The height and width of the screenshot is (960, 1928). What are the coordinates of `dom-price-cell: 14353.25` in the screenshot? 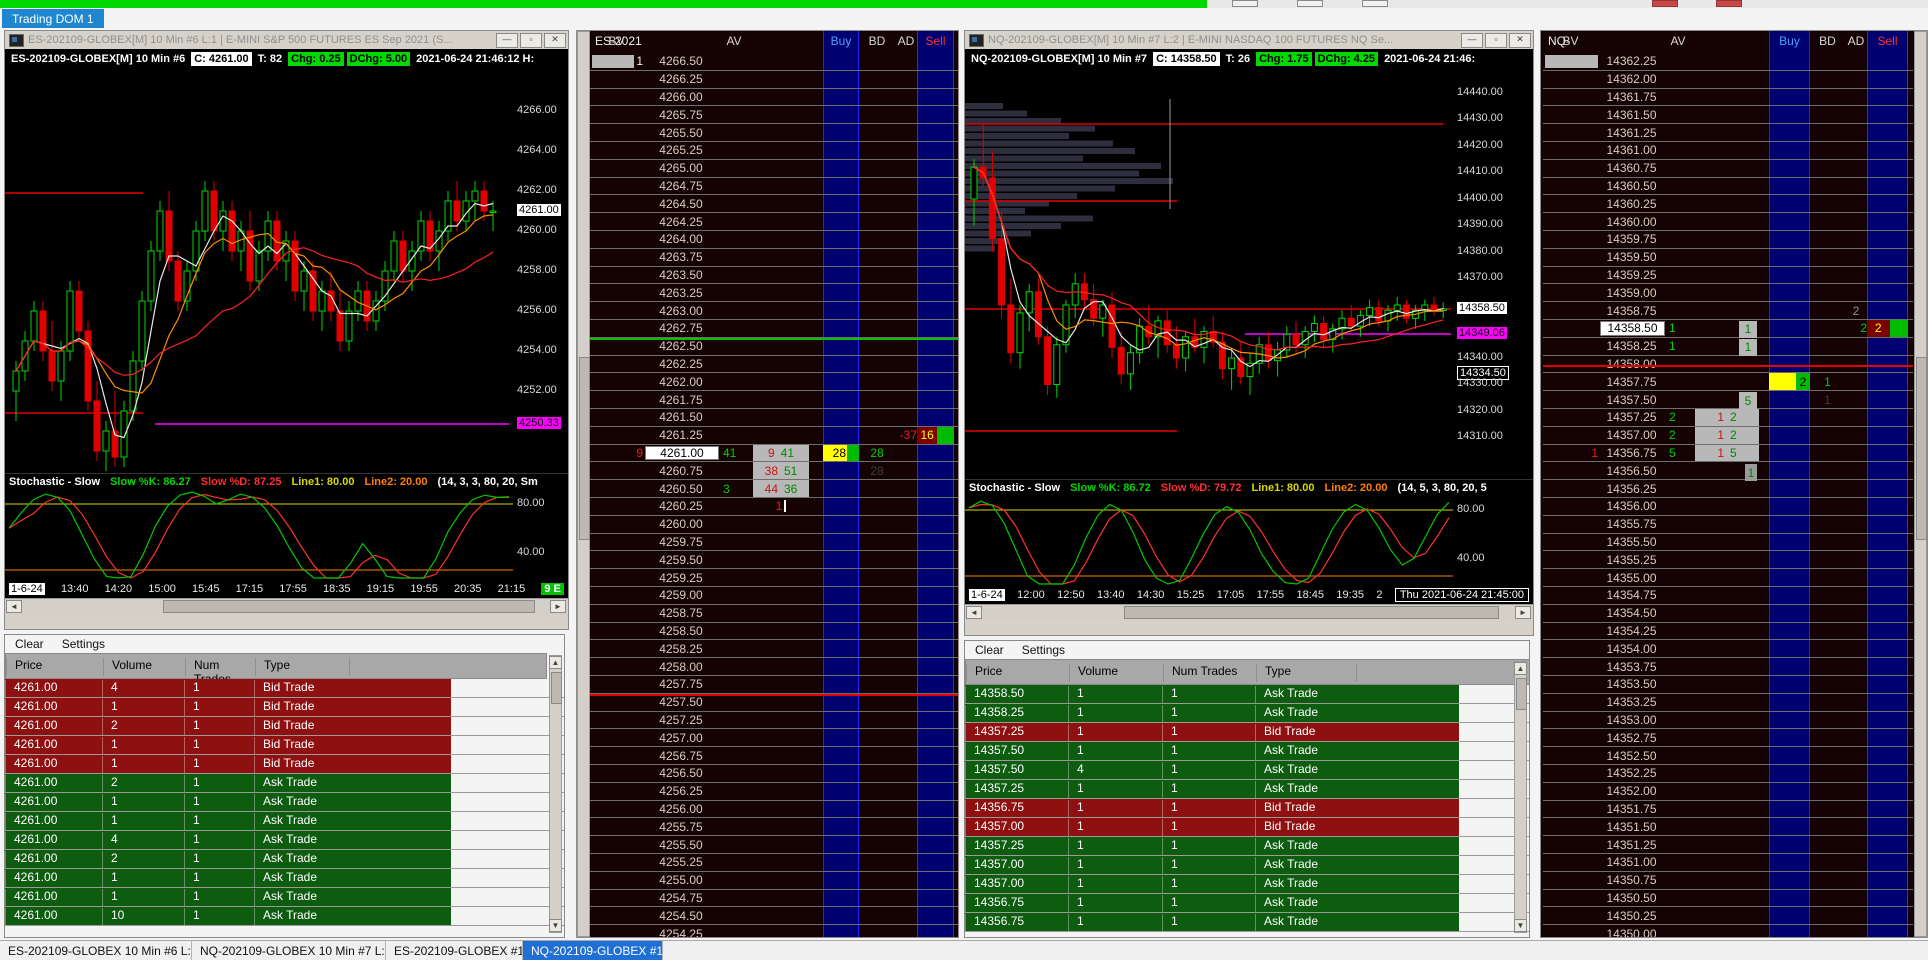 It's located at (1631, 702).